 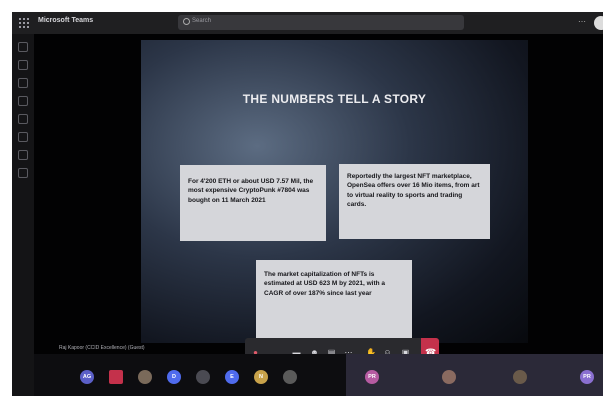 I want to click on apps-icon, so click(x=23, y=155).